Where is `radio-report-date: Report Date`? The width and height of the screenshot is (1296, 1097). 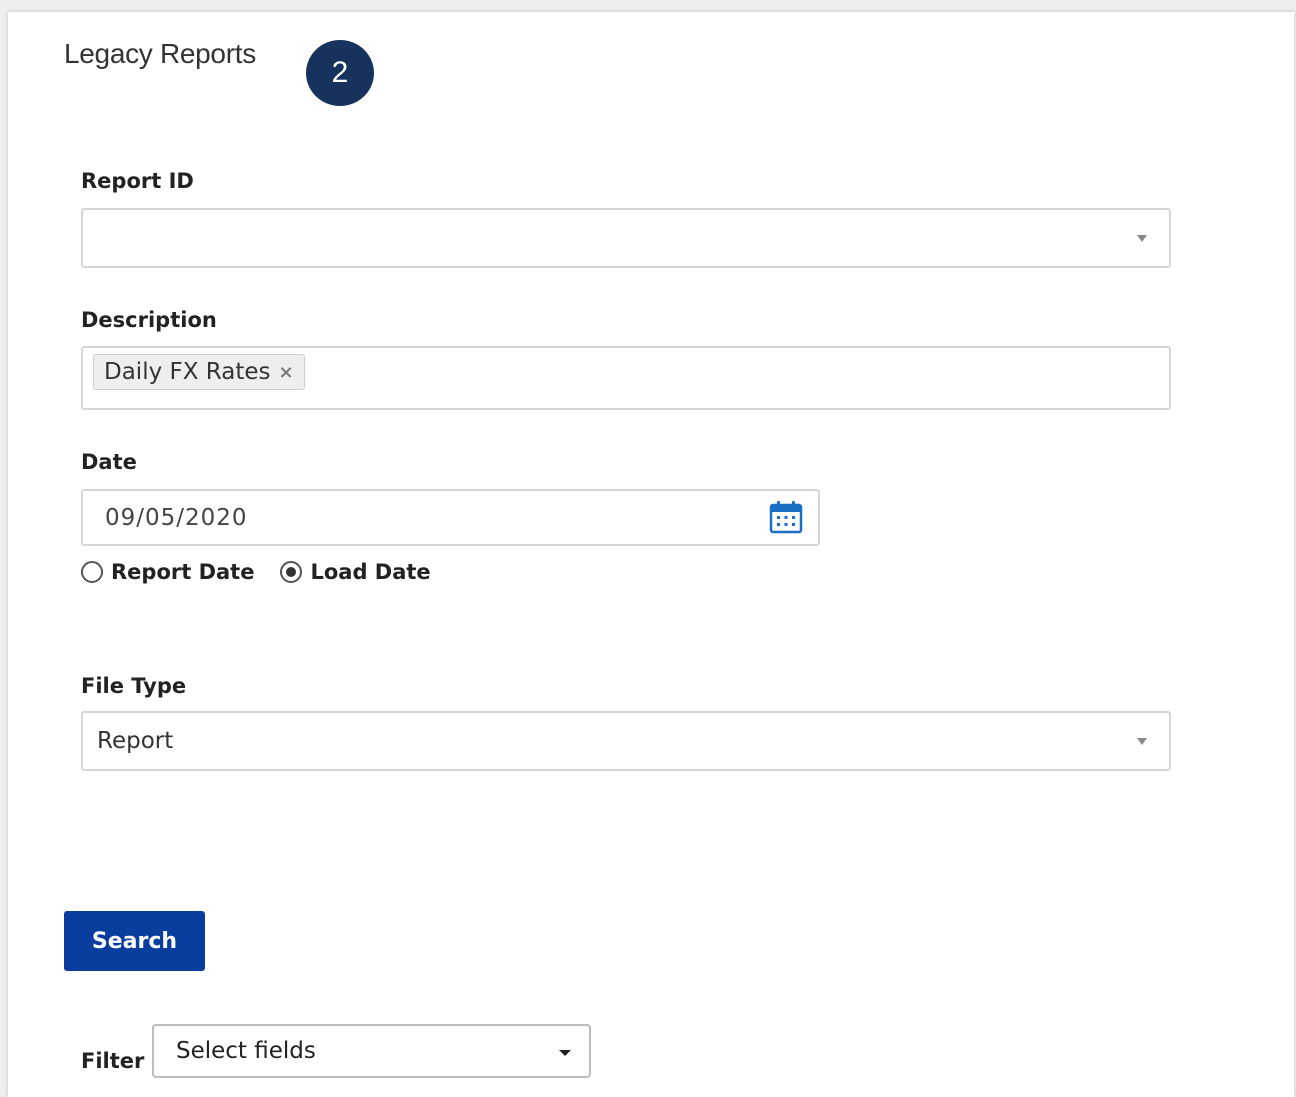 radio-report-date: Report Date is located at coordinates (167, 572).